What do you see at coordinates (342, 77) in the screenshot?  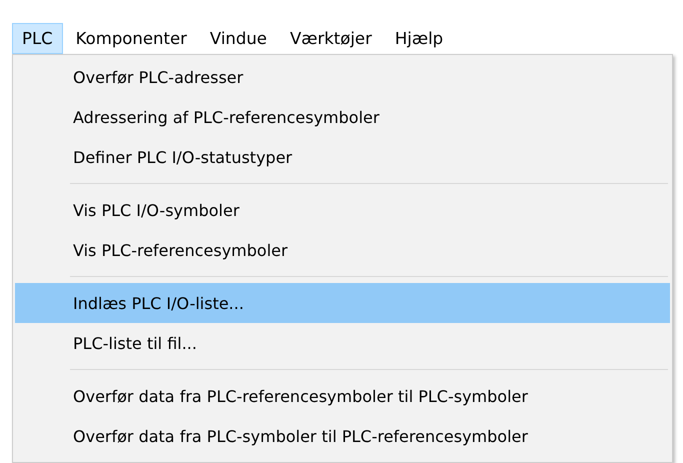 I see `menu-item: Overfør PLC-adresser` at bounding box center [342, 77].